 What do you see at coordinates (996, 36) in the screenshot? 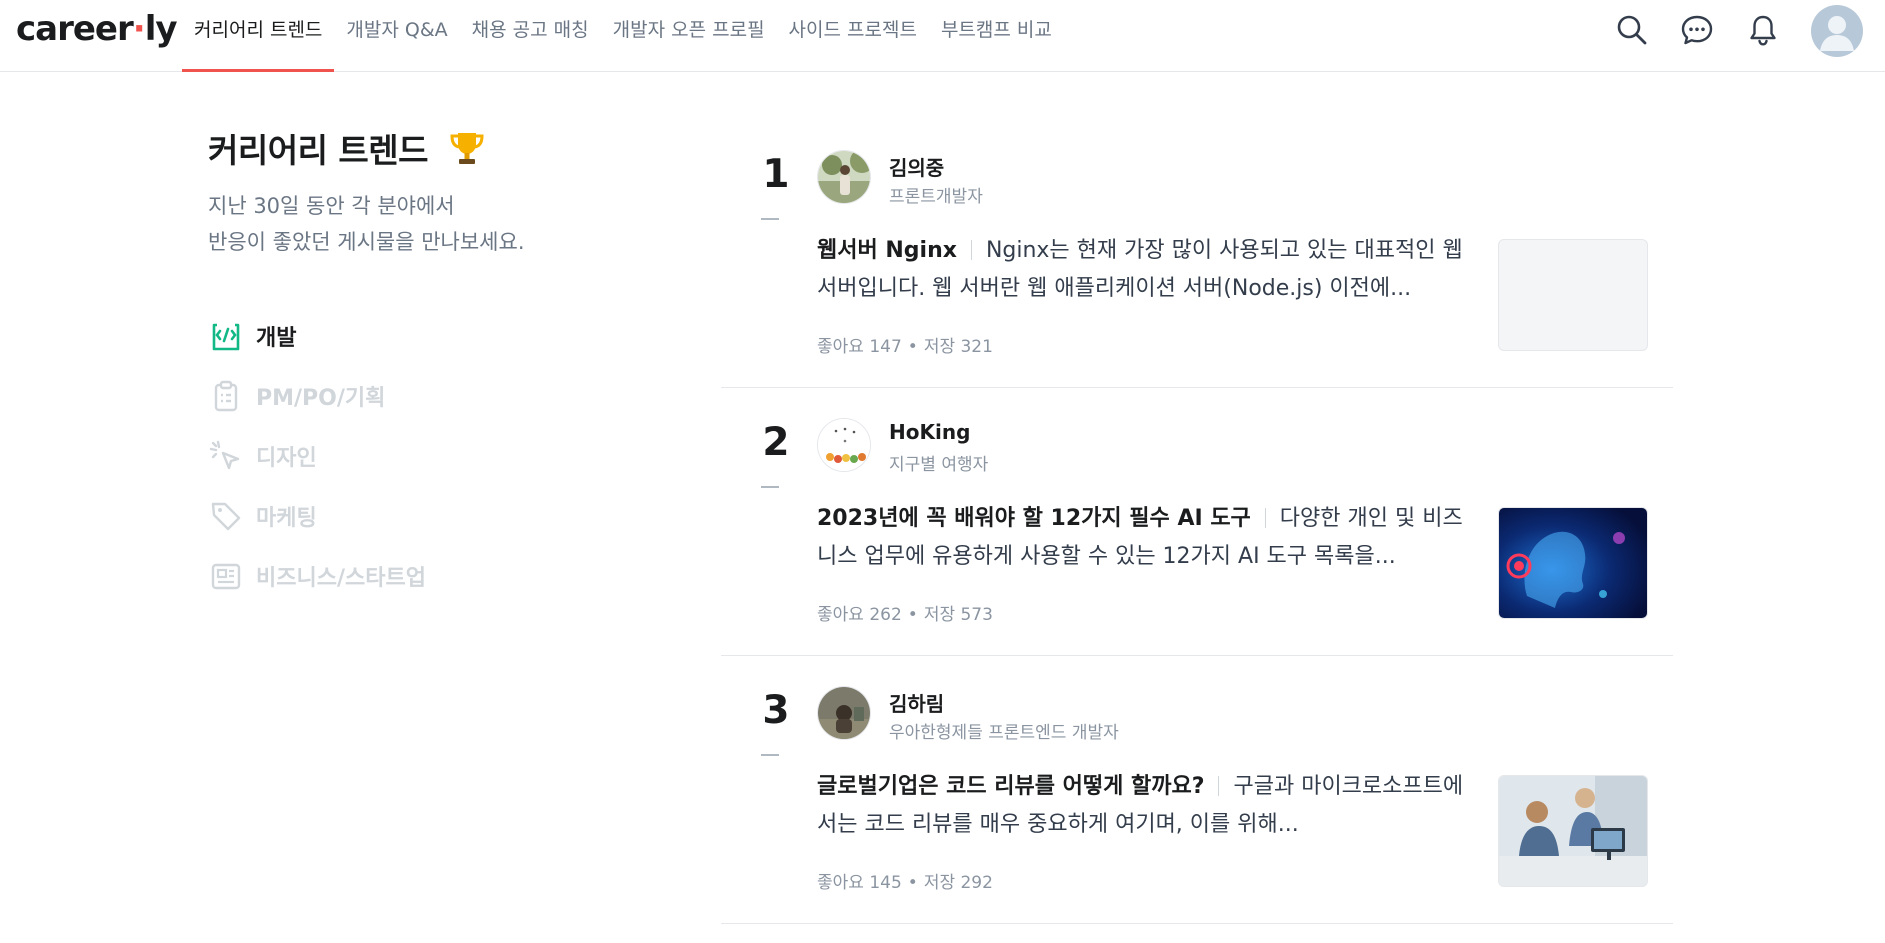
I see `nav-item-bootcamp: 부트캠프 비교` at bounding box center [996, 36].